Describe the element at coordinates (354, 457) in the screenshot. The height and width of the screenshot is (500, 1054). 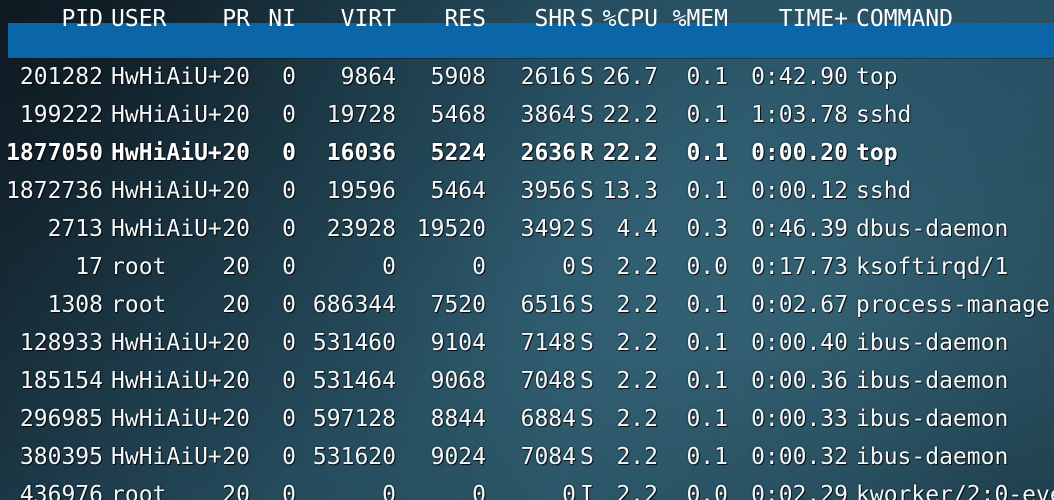
I see `cell-virt: 531620` at that location.